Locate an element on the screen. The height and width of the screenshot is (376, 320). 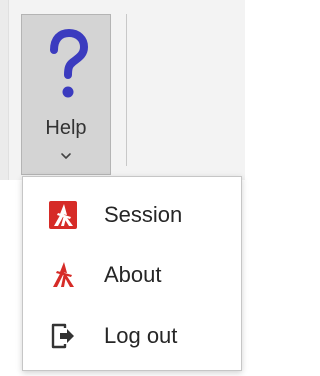
menu-item-label: About is located at coordinates (133, 274).